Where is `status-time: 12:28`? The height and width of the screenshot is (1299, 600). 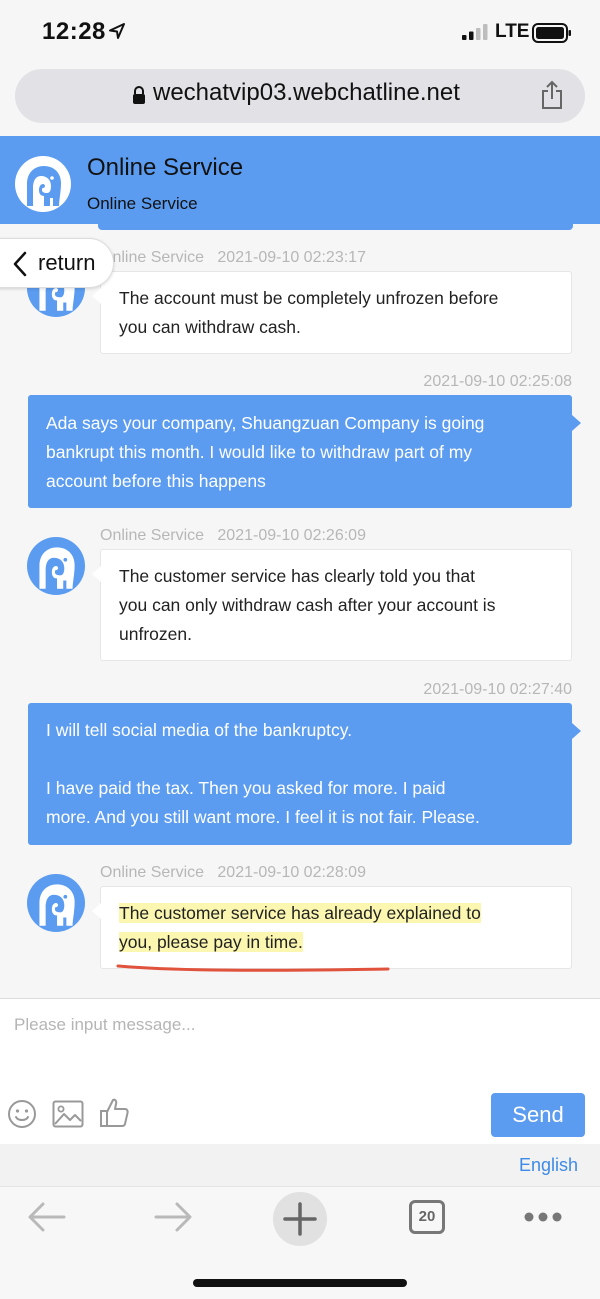 status-time: 12:28 is located at coordinates (74, 31).